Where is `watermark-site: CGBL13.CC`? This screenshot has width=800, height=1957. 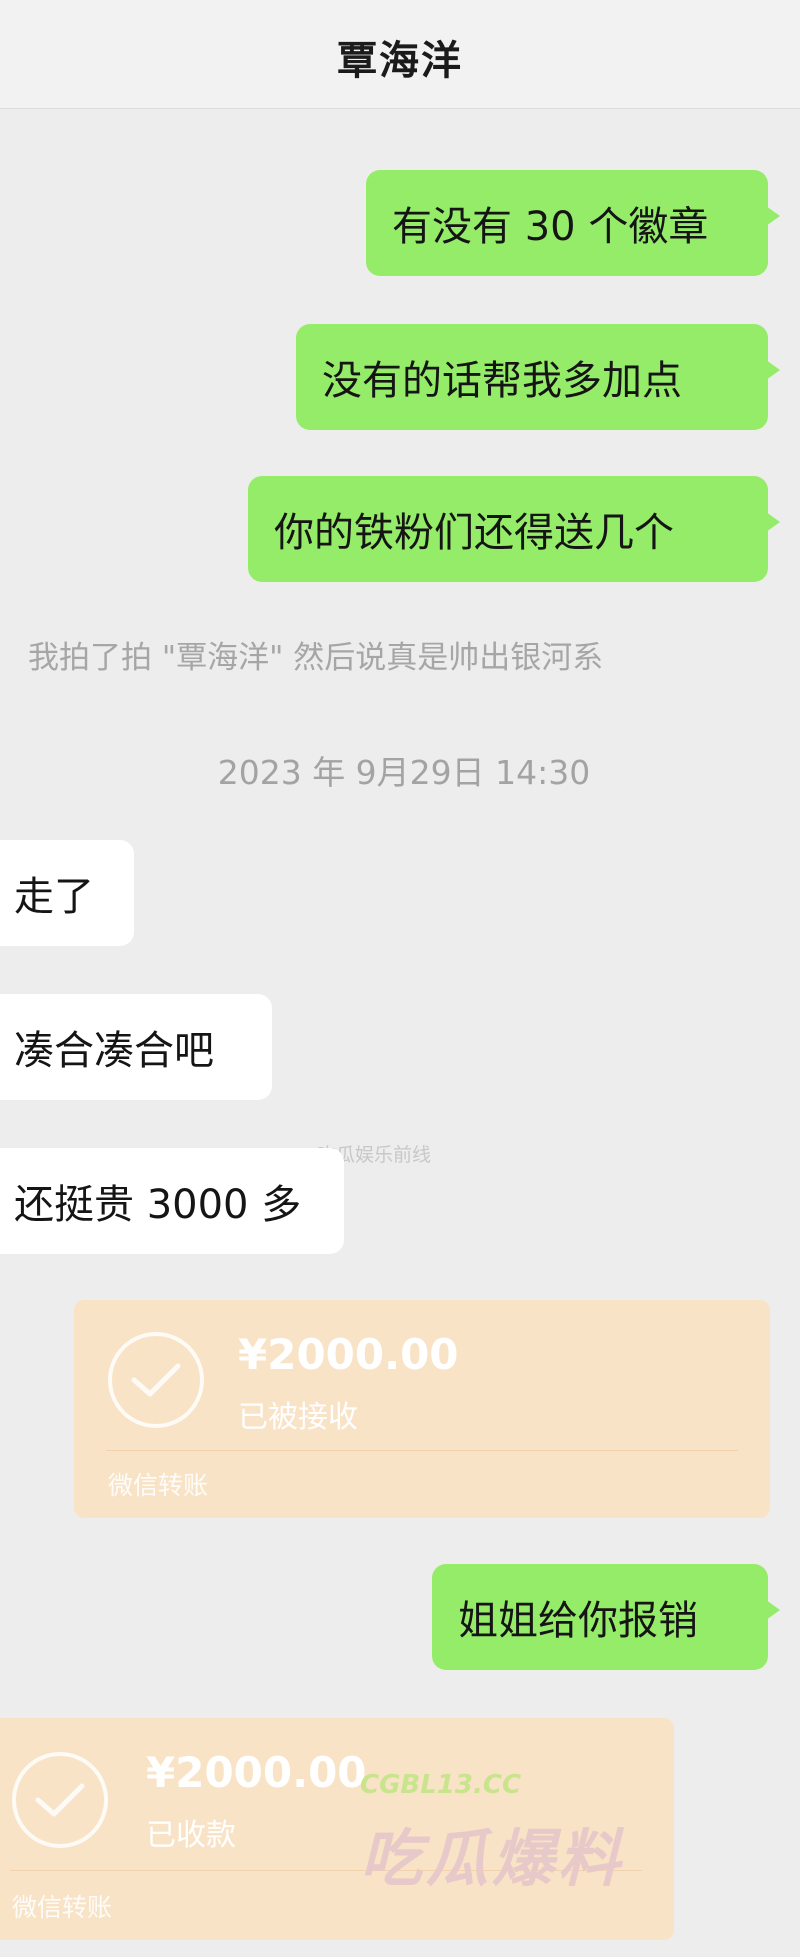
watermark-site: CGBL13.CC is located at coordinates (441, 1785).